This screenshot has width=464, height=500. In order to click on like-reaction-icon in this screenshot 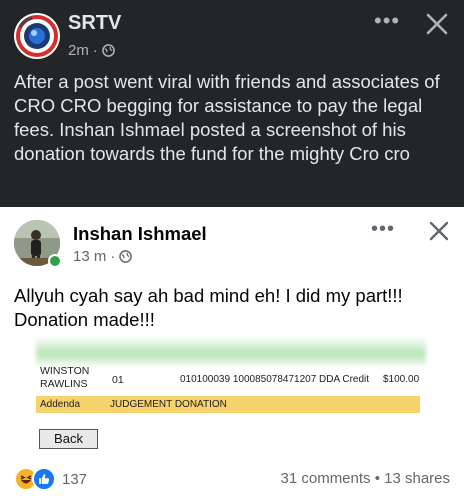, I will do `click(44, 479)`.